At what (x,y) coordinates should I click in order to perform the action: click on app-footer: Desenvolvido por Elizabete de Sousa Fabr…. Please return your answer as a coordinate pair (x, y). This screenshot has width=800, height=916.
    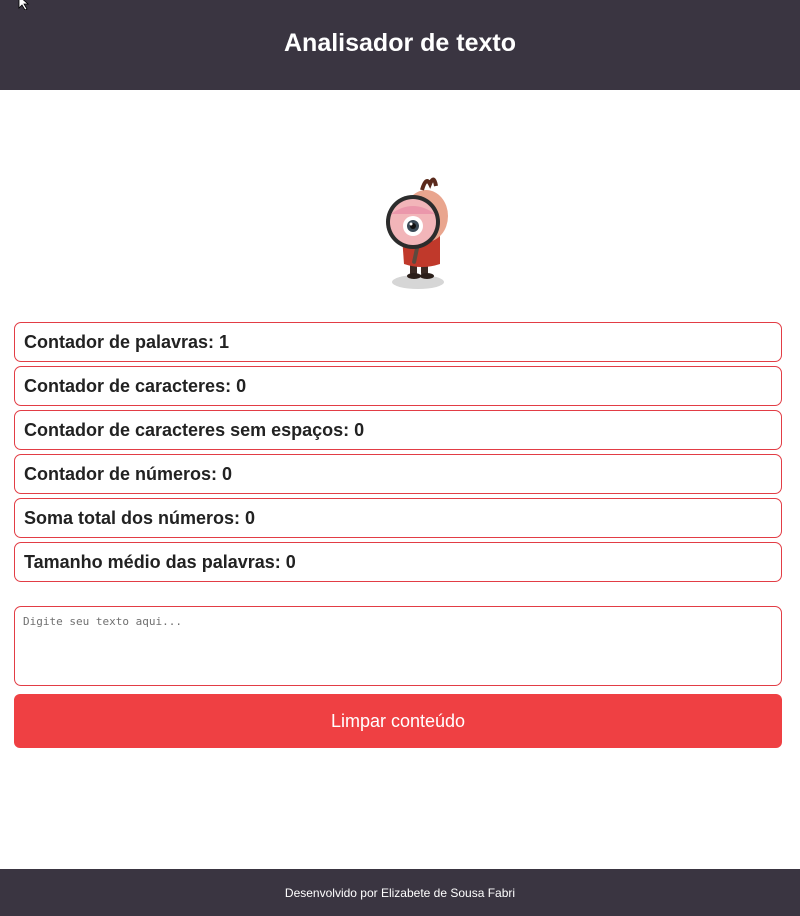
    Looking at the image, I should click on (400, 892).